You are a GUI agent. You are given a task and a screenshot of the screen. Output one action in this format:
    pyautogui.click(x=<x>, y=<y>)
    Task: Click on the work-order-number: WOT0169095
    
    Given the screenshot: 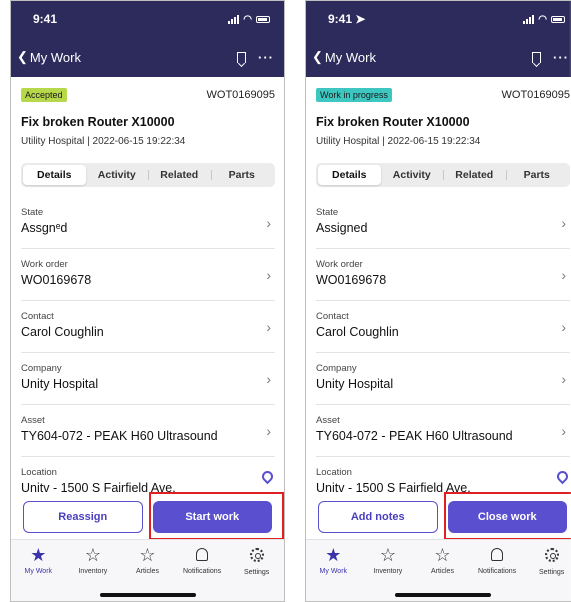 What is the action you would take?
    pyautogui.click(x=240, y=95)
    